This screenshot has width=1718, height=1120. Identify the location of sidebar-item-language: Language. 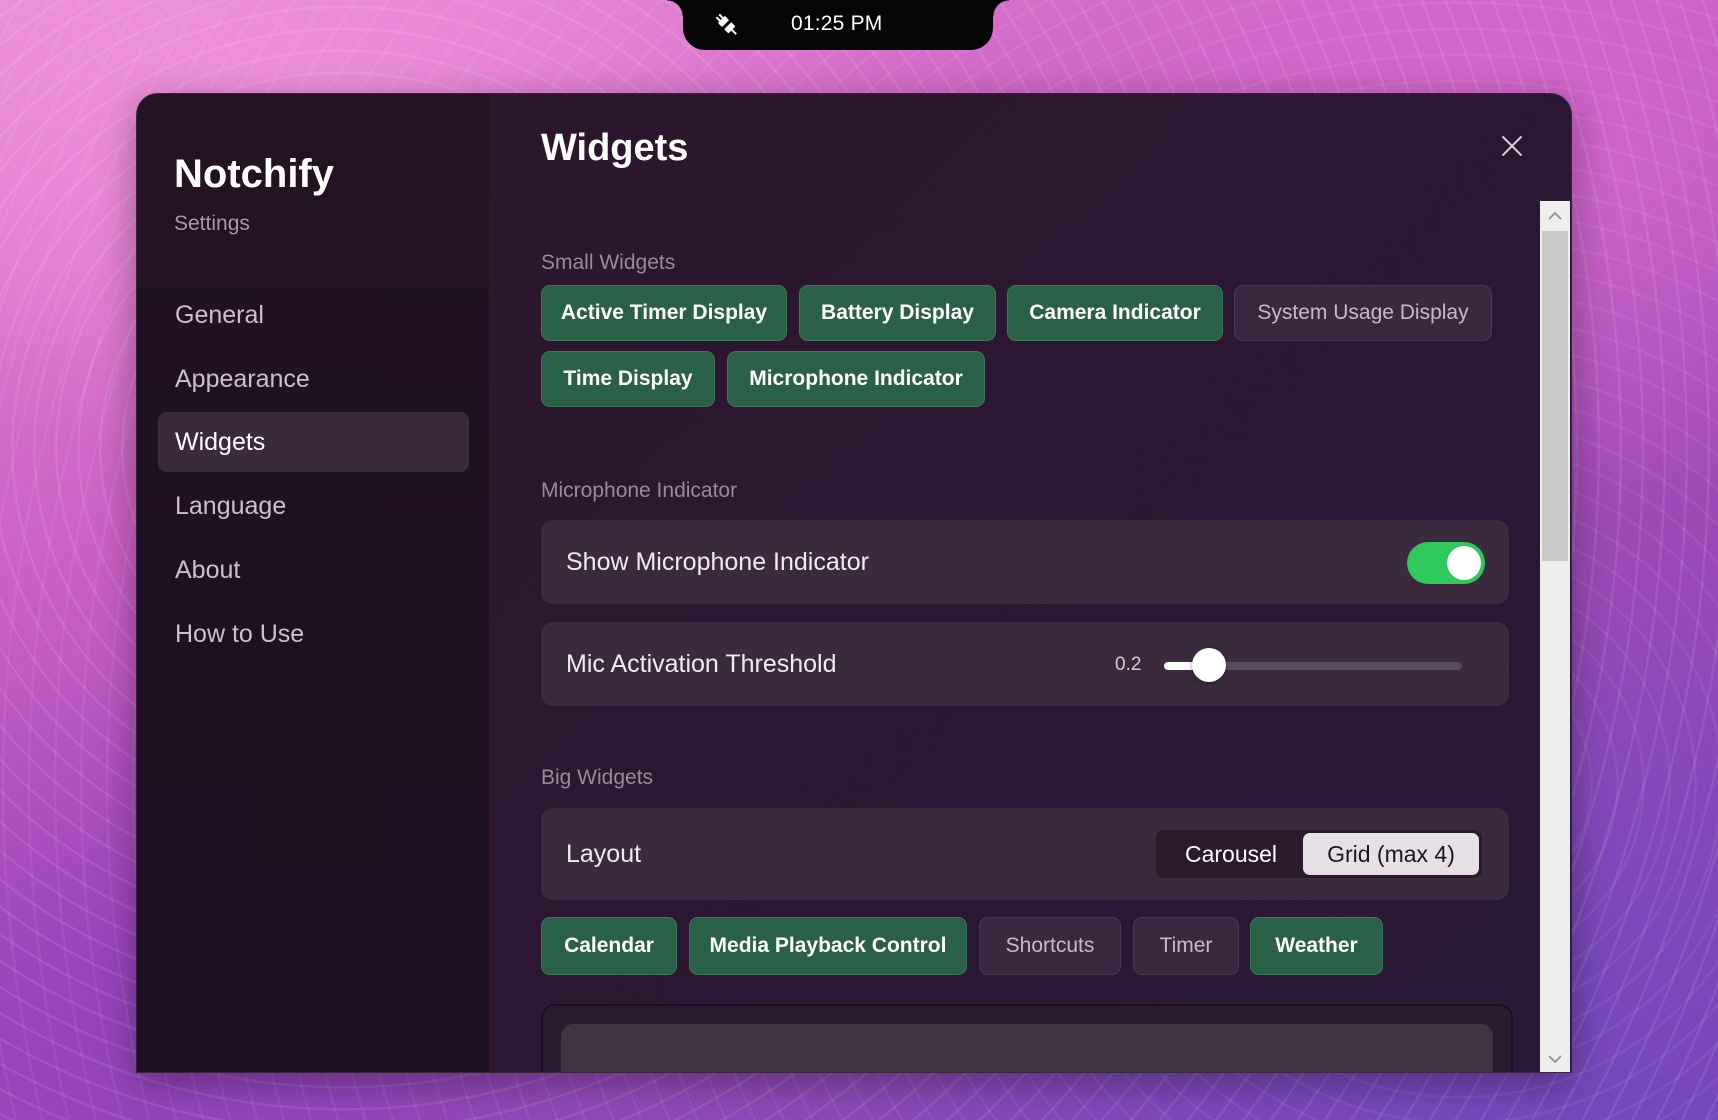
(313, 506).